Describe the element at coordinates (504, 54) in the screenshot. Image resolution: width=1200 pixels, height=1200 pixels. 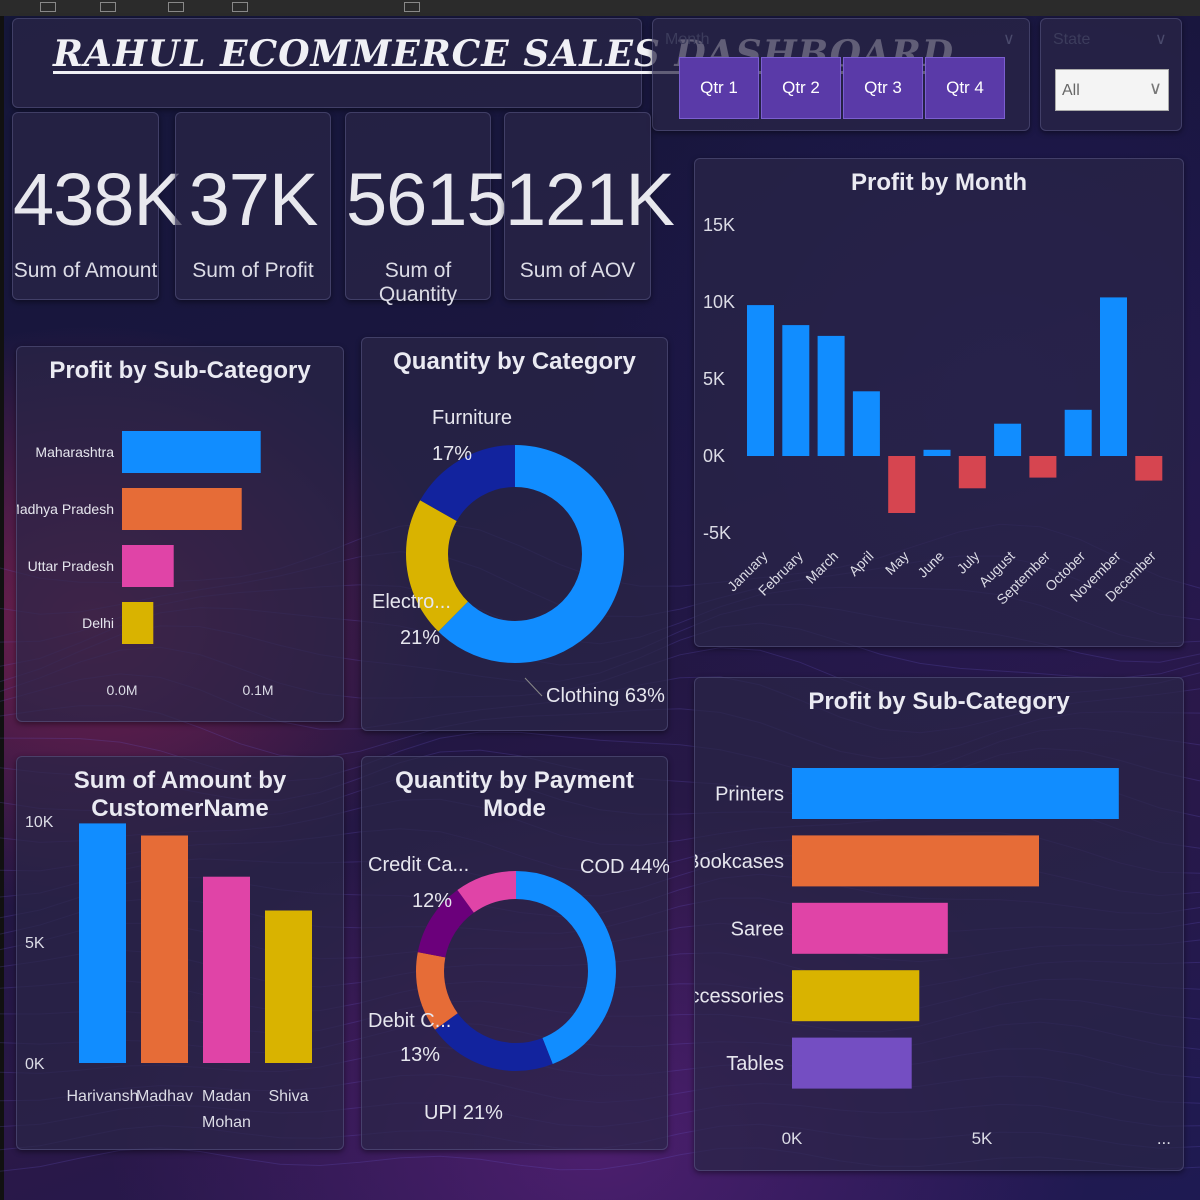
I see `page-title: RAHUL ECOMMERCE SALES DASHBOARD` at that location.